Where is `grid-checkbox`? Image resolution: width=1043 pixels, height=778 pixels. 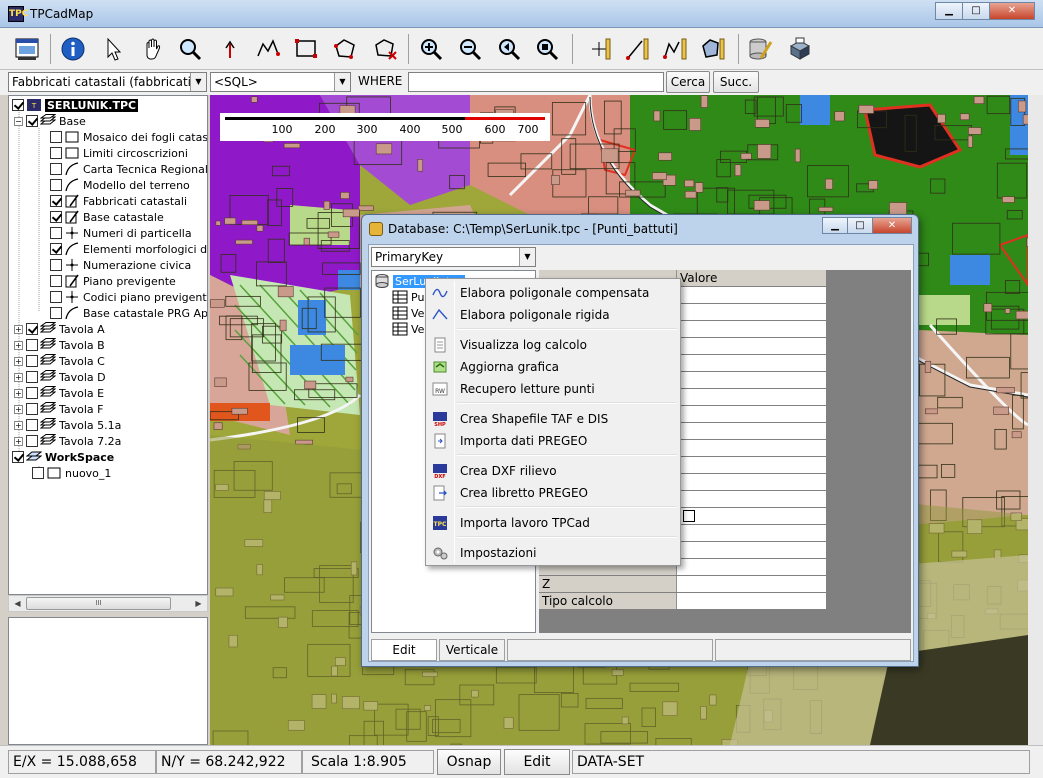
grid-checkbox is located at coordinates (689, 516).